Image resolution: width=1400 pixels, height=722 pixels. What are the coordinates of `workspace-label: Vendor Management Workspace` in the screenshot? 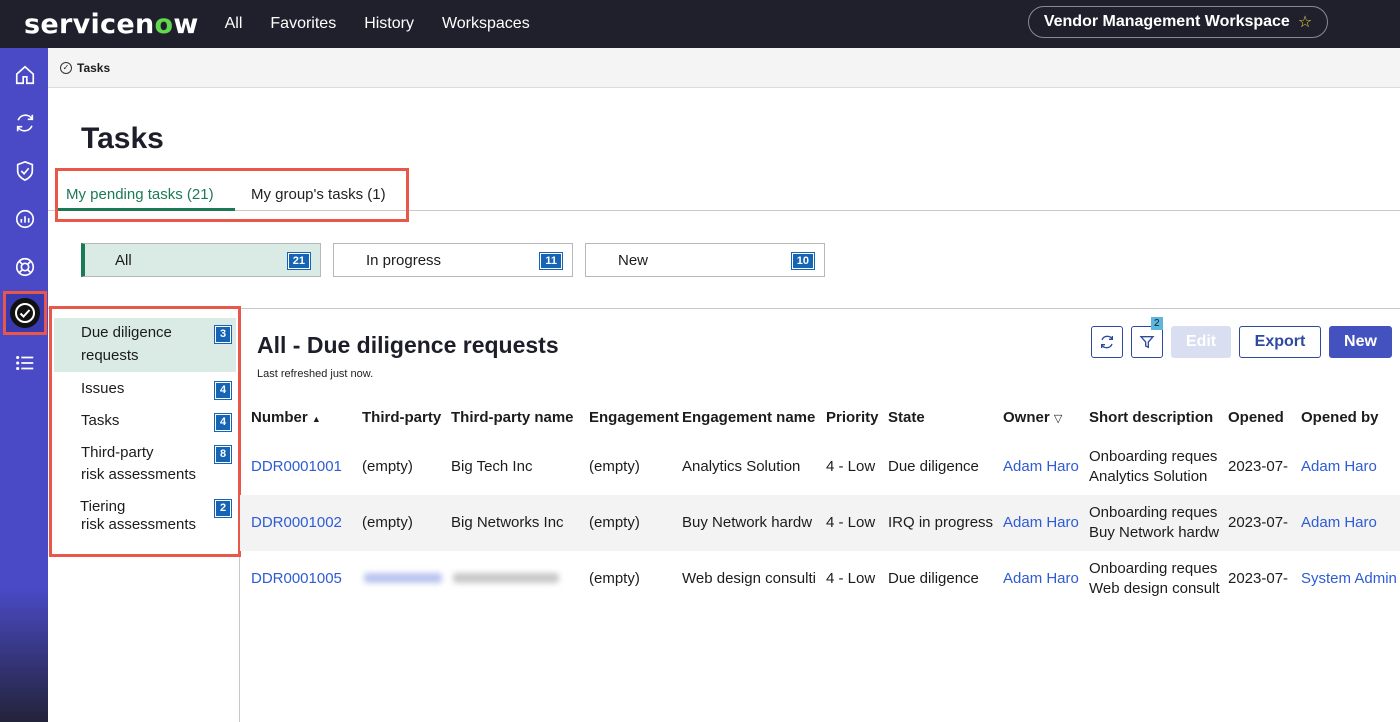 It's located at (1166, 21).